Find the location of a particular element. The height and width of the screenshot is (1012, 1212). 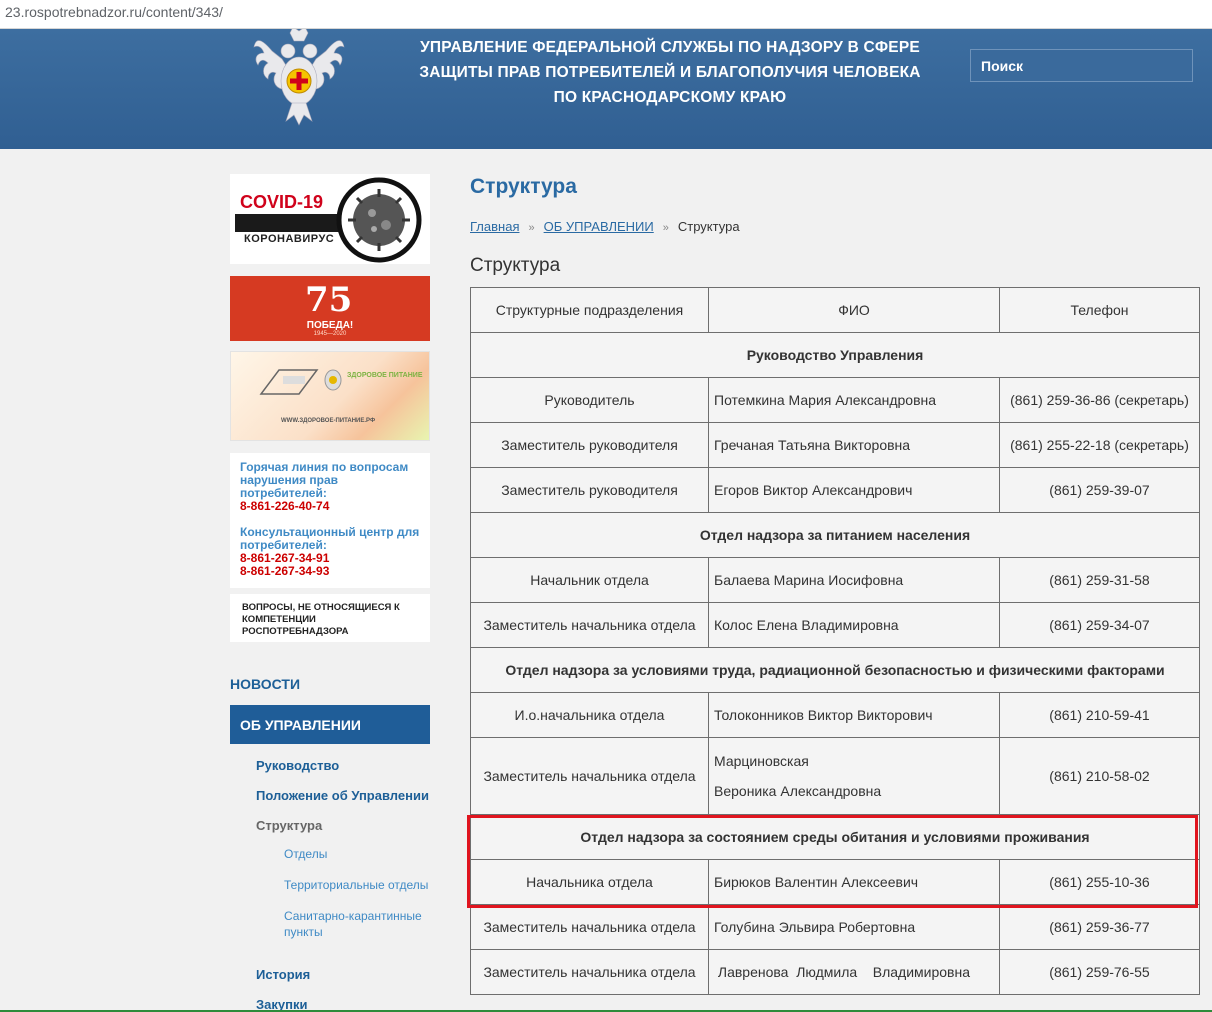

table-header-row: Структурные подразделения ФИО Телефон is located at coordinates (835, 310).